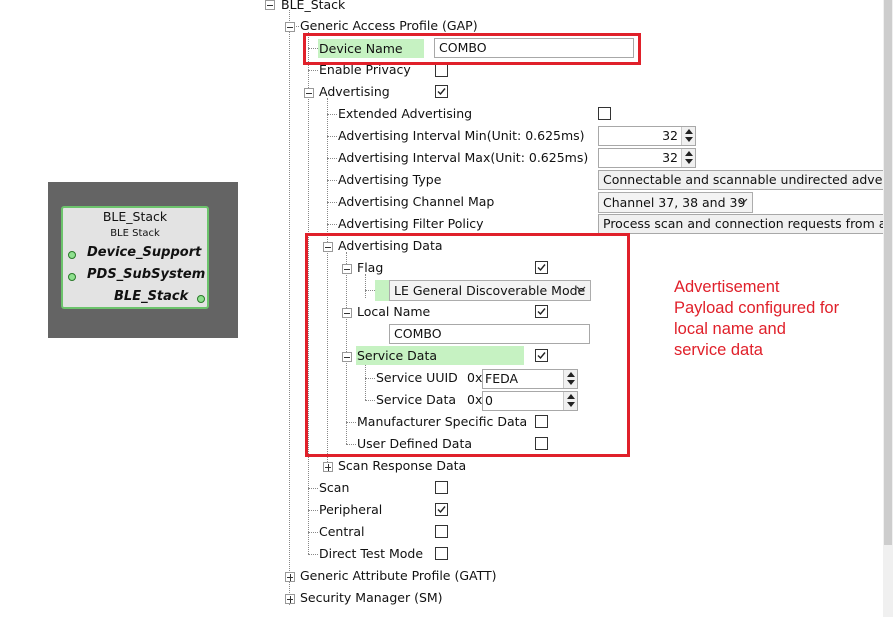 The width and height of the screenshot is (893, 617). What do you see at coordinates (647, 136) in the screenshot?
I see `adv-interval-min-stepper: 32` at bounding box center [647, 136].